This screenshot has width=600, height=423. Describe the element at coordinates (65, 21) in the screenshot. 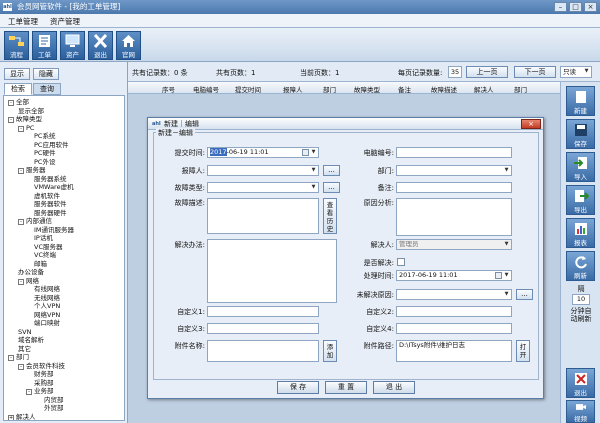

I see `menu-asset: 资产管理` at that location.